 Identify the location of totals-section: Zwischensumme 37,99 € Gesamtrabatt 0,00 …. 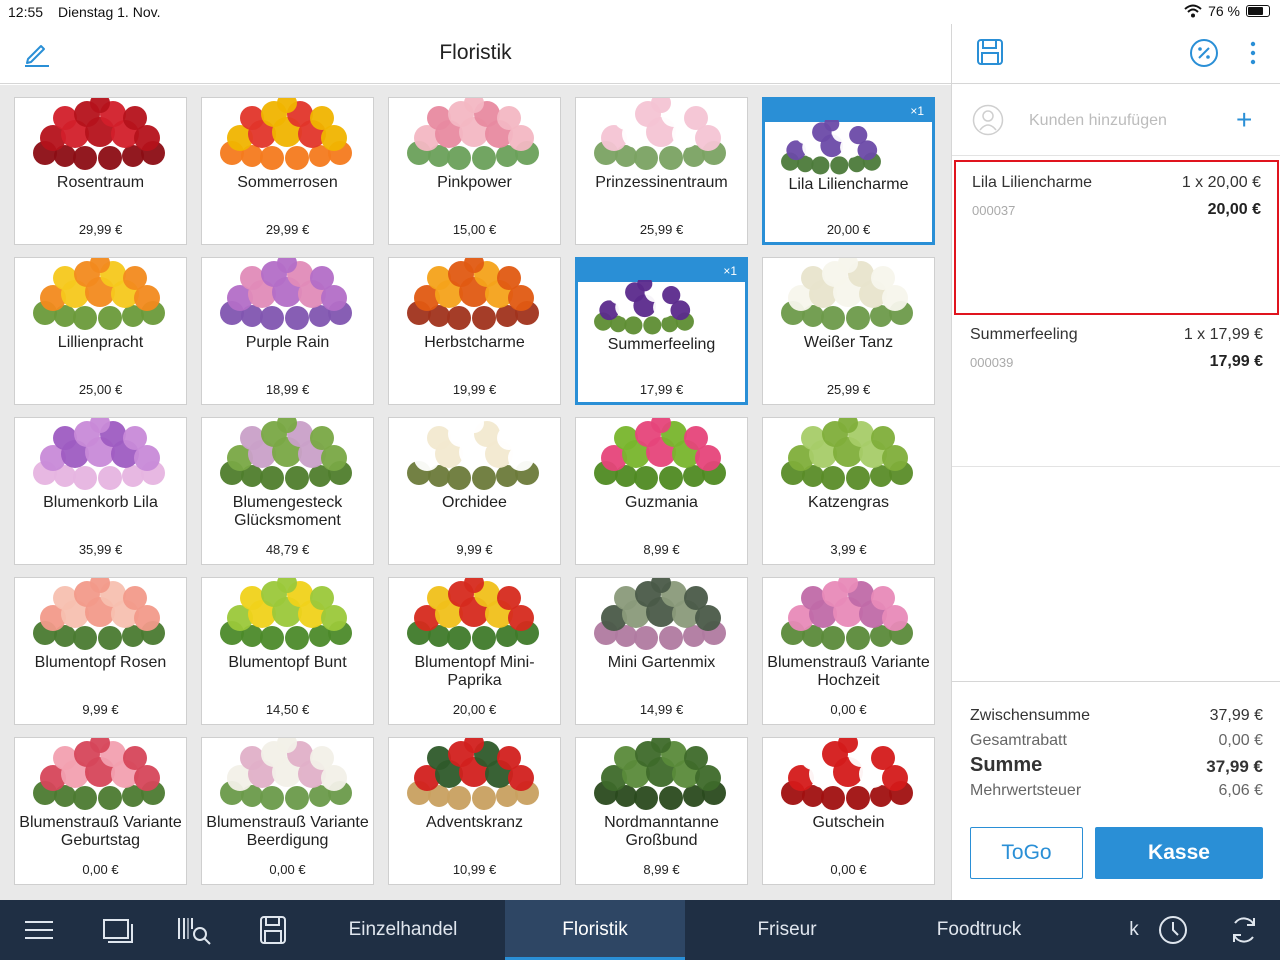
(1116, 790).